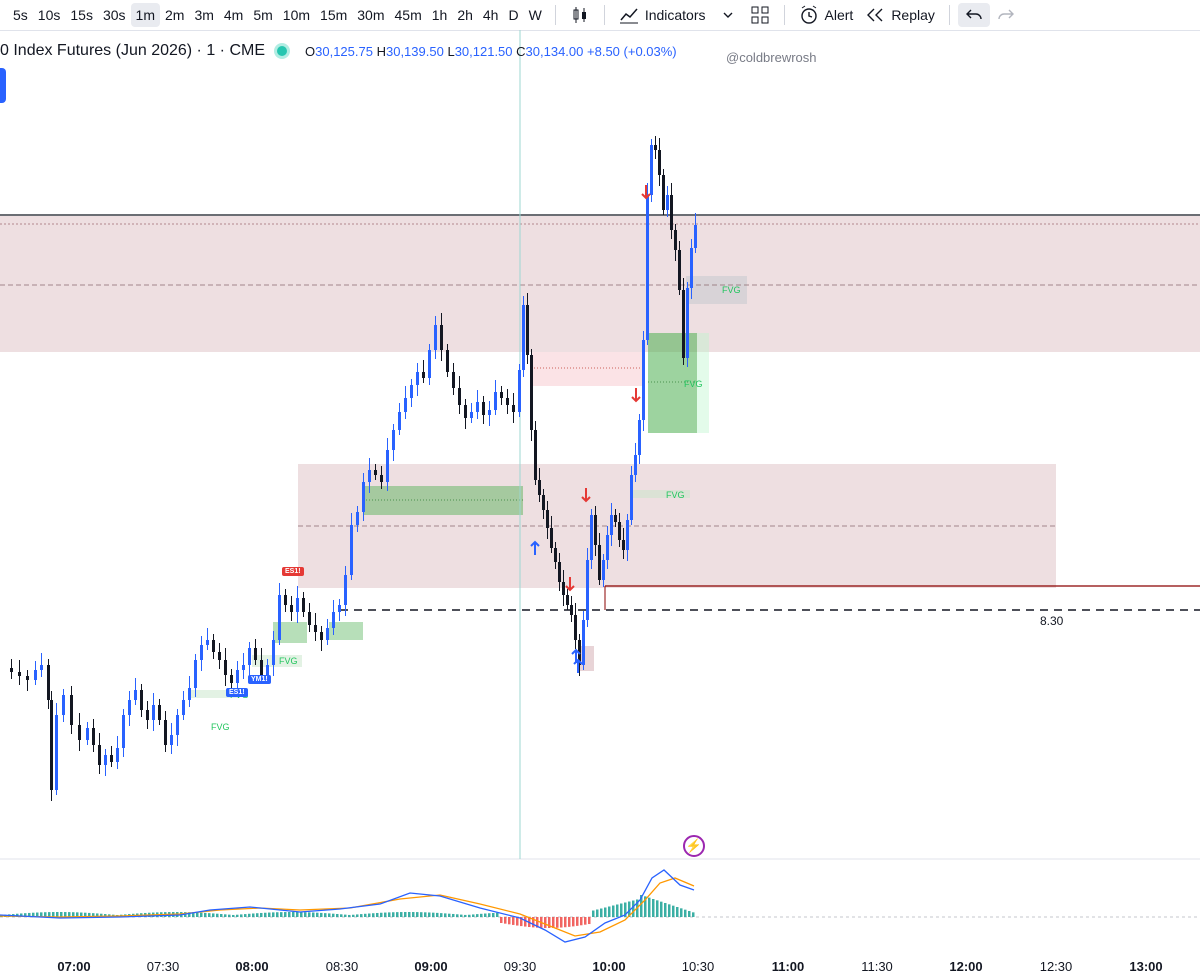 The image size is (1200, 978). I want to click on timeframe-15m: 15m, so click(333, 15).